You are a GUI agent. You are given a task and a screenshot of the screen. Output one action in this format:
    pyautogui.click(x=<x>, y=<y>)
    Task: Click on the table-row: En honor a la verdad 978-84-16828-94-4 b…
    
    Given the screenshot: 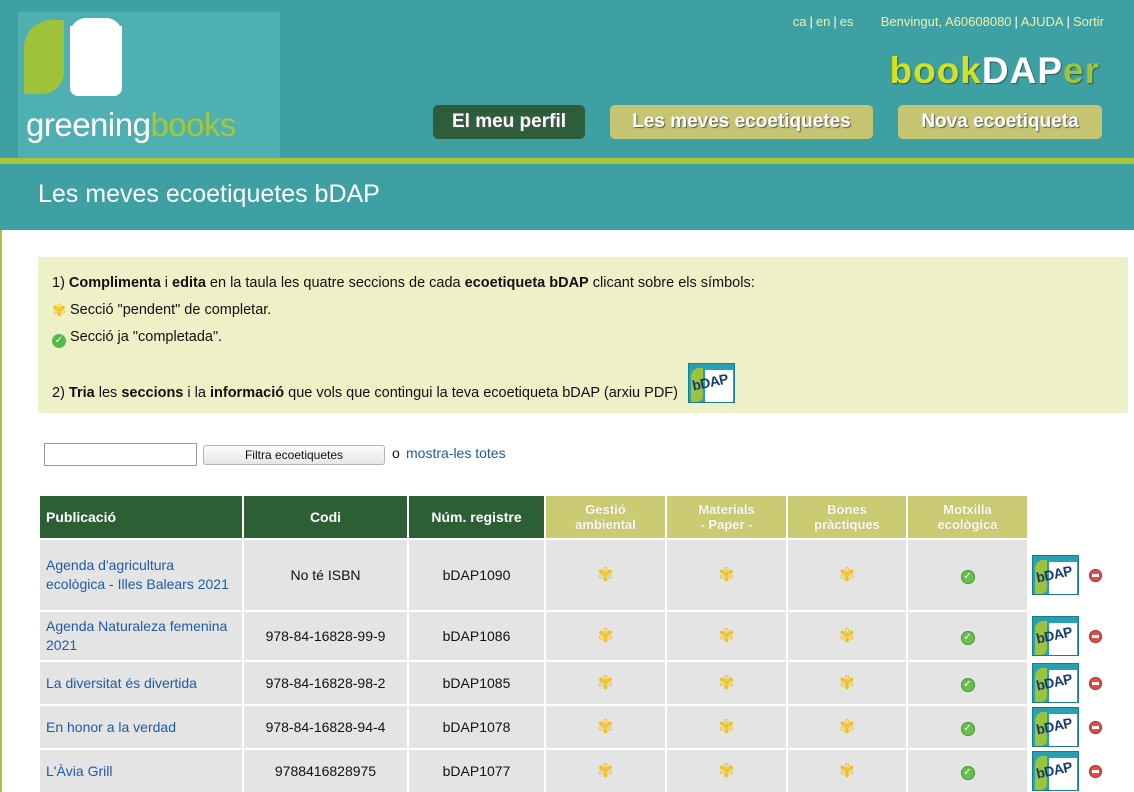 What is the action you would take?
    pyautogui.click(x=584, y=727)
    